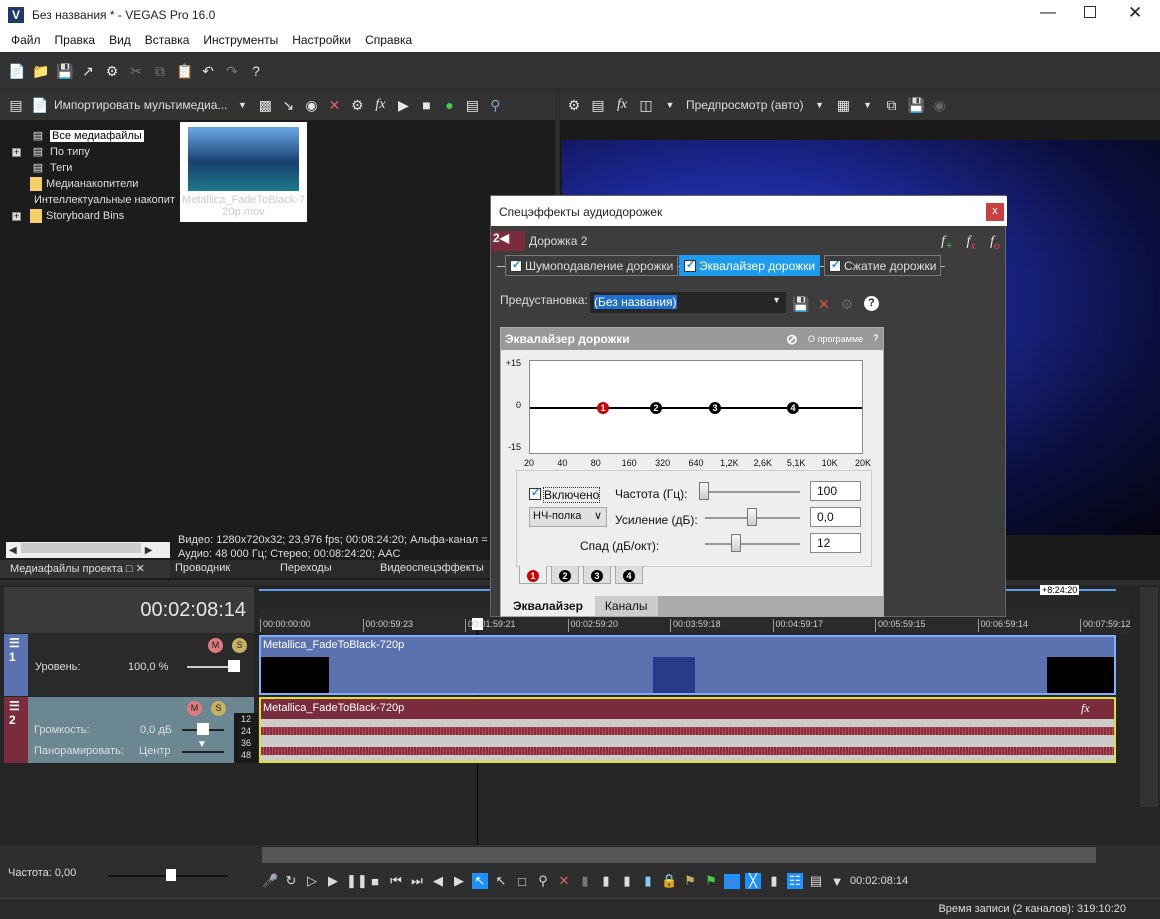  Describe the element at coordinates (472, 105) in the screenshot. I see `view-icon: ▤` at that location.